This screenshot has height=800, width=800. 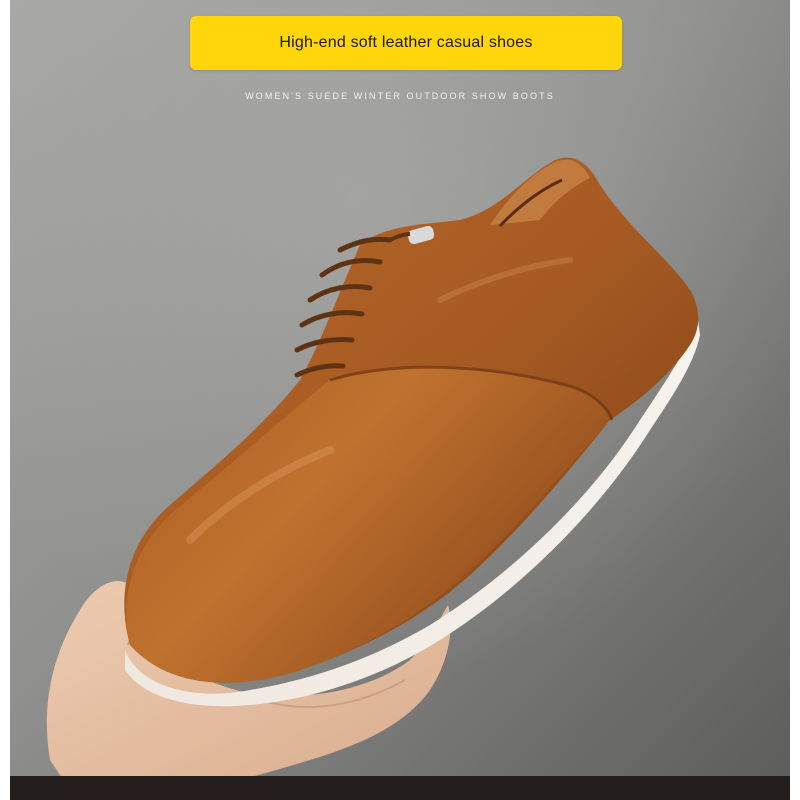 I want to click on banner-title: High-end soft leather casual shoes, so click(x=406, y=42).